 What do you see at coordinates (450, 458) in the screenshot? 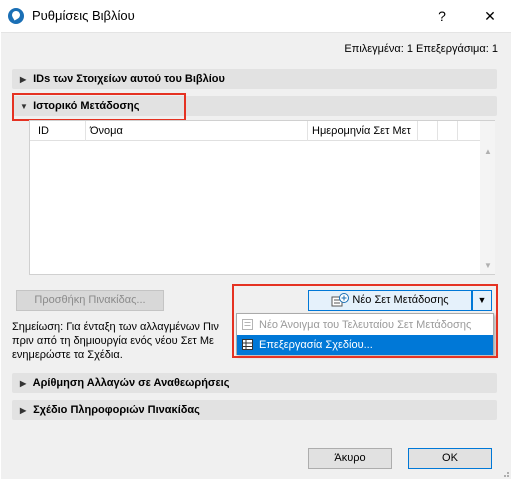
I see `ok-button: OK` at bounding box center [450, 458].